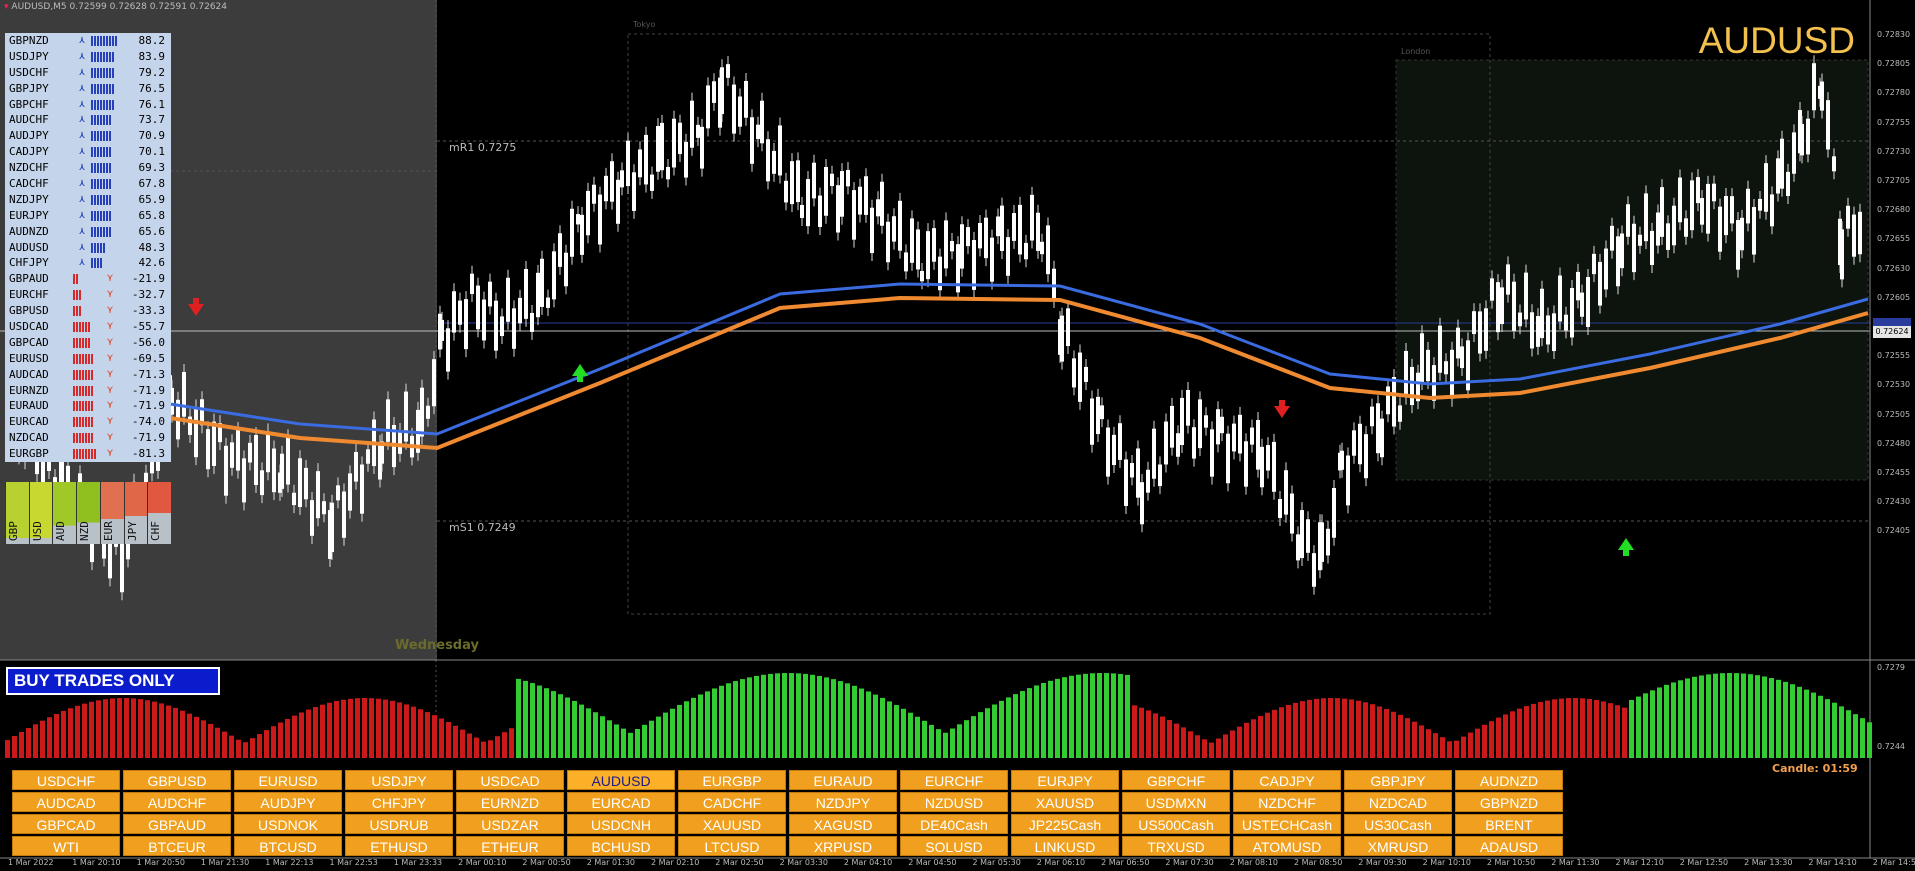 Image resolution: width=1915 pixels, height=871 pixels. Describe the element at coordinates (1509, 780) in the screenshot. I see `symbol-button-audnzd: AUDNZD` at that location.